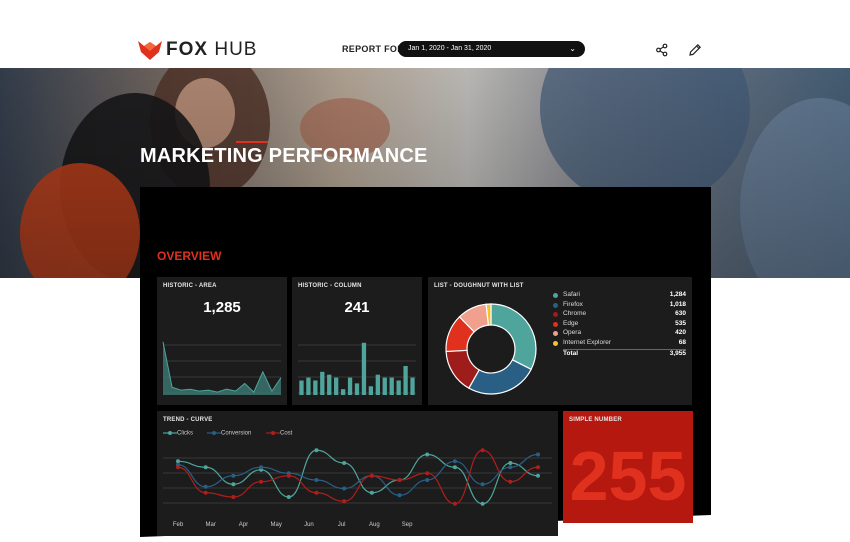 This screenshot has width=850, height=542. I want to click on total-label: Total, so click(571, 353).